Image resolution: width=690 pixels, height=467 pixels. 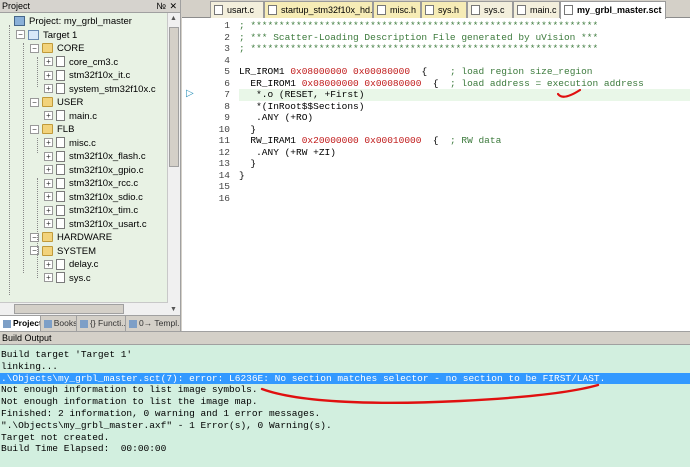 What do you see at coordinates (69, 309) in the screenshot?
I see `hscroll-thumb` at bounding box center [69, 309].